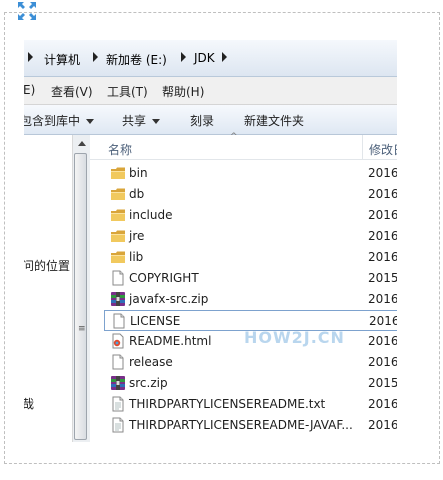 The image size is (443, 480). I want to click on html-file-icon, so click(118, 341).